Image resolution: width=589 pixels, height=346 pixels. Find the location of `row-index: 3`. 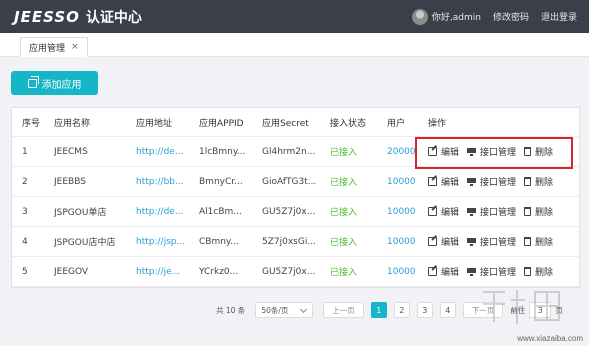

row-index: 3 is located at coordinates (25, 211).